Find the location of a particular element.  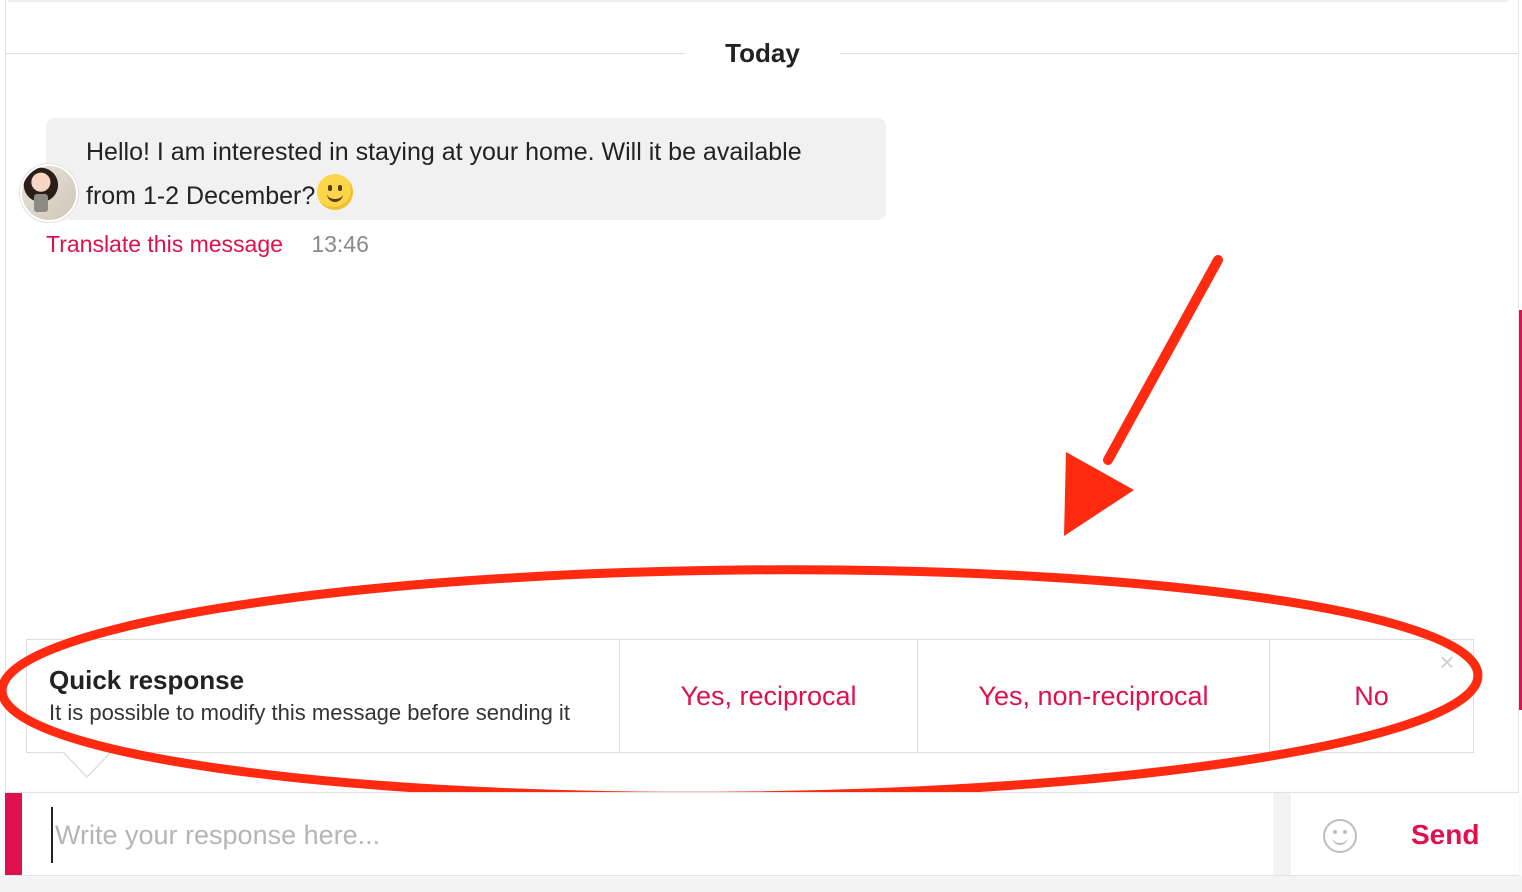

translate-message-link: Translate this message is located at coordinates (164, 244).